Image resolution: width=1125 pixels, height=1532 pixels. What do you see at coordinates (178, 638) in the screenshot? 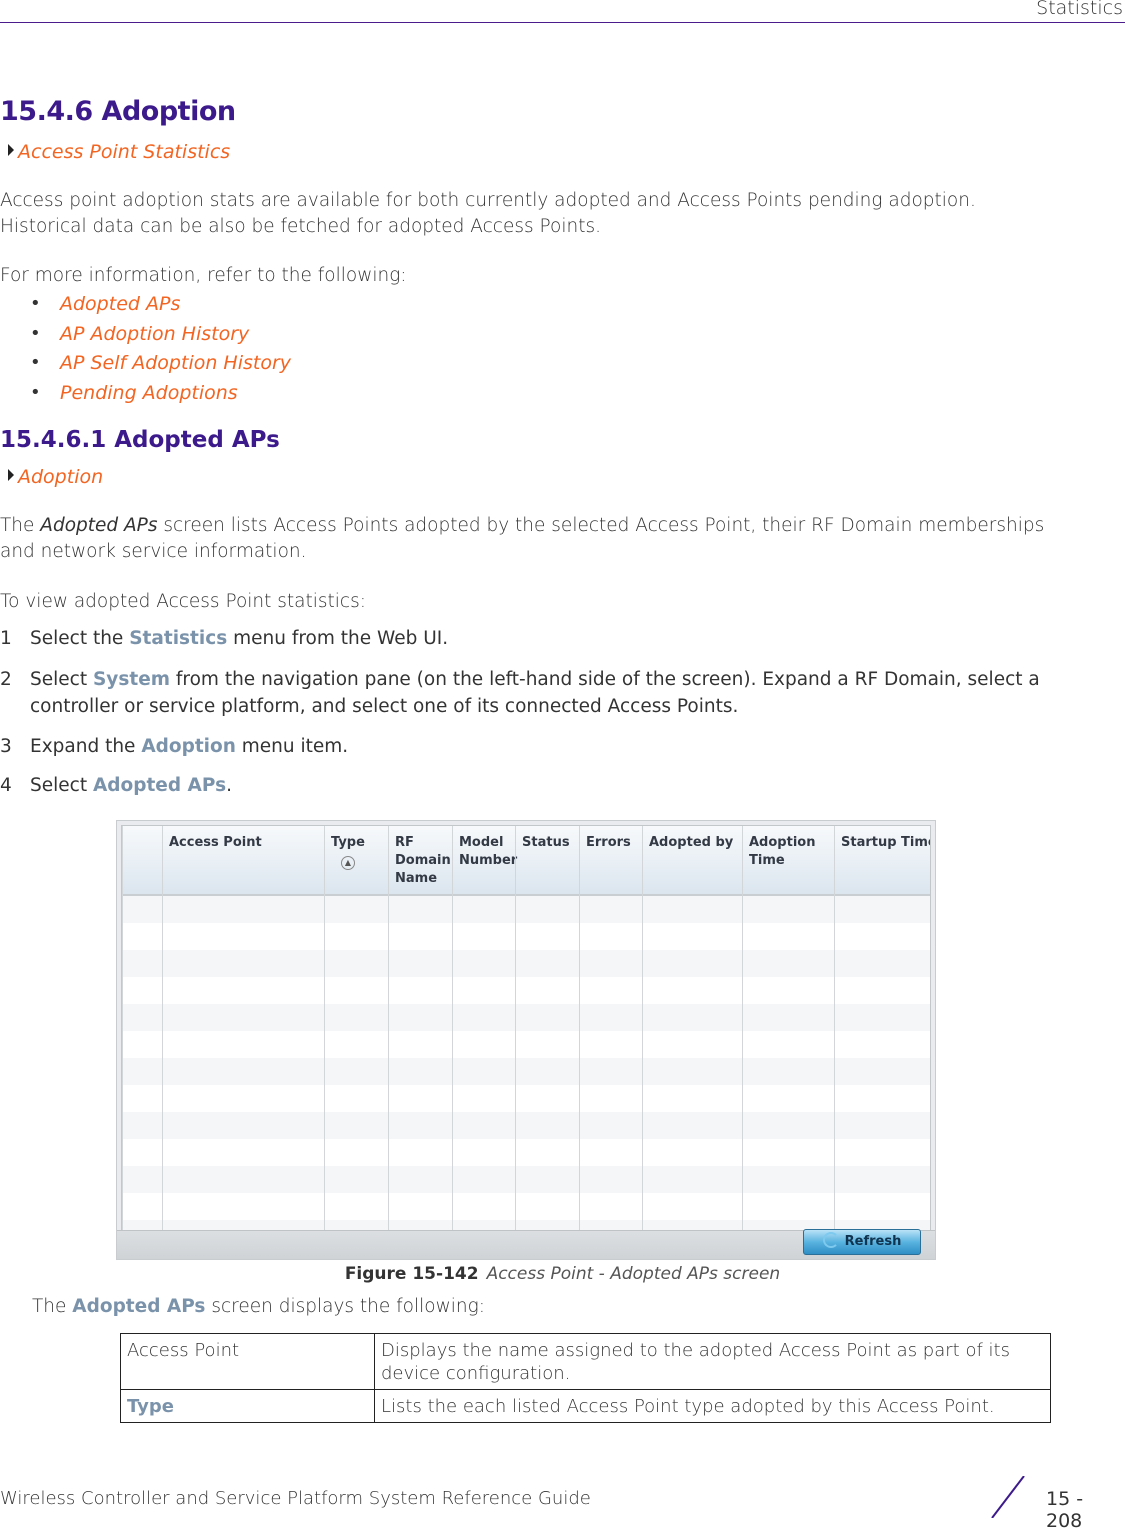
I see `ui-term: Statistics` at bounding box center [178, 638].